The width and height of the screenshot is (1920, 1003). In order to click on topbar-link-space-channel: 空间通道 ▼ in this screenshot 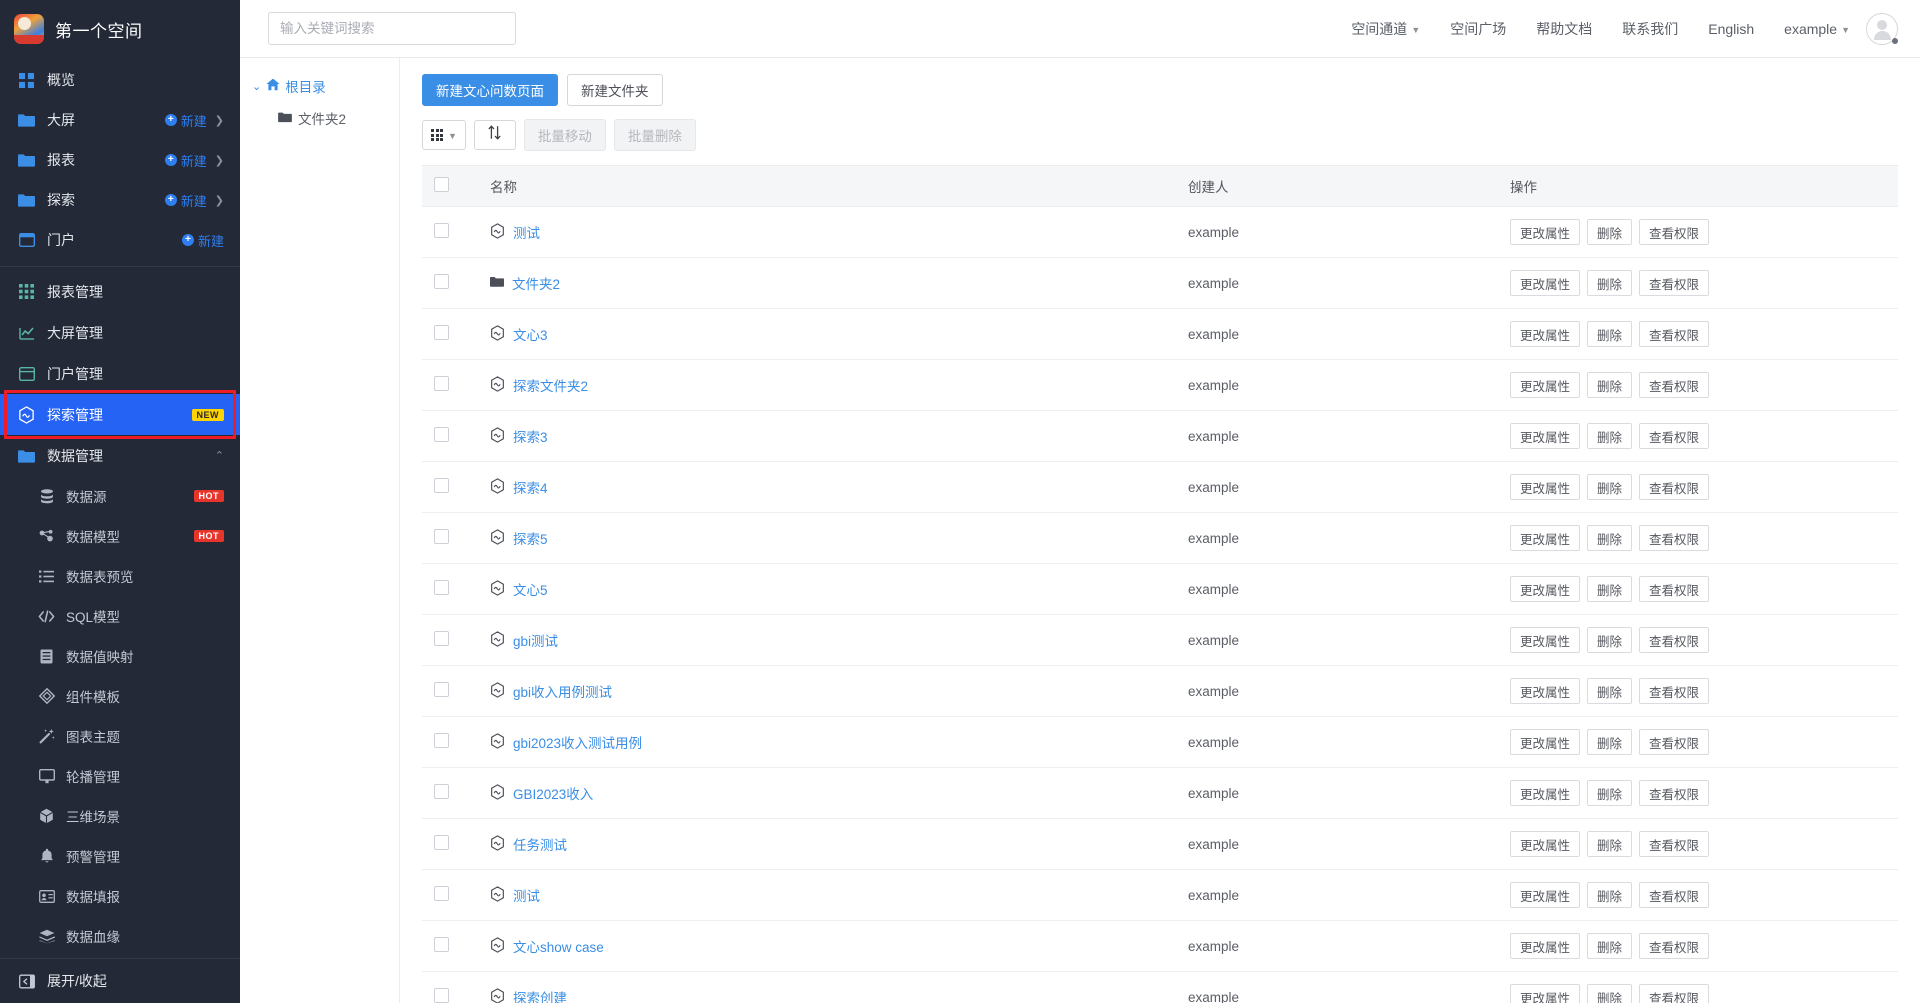, I will do `click(1385, 29)`.